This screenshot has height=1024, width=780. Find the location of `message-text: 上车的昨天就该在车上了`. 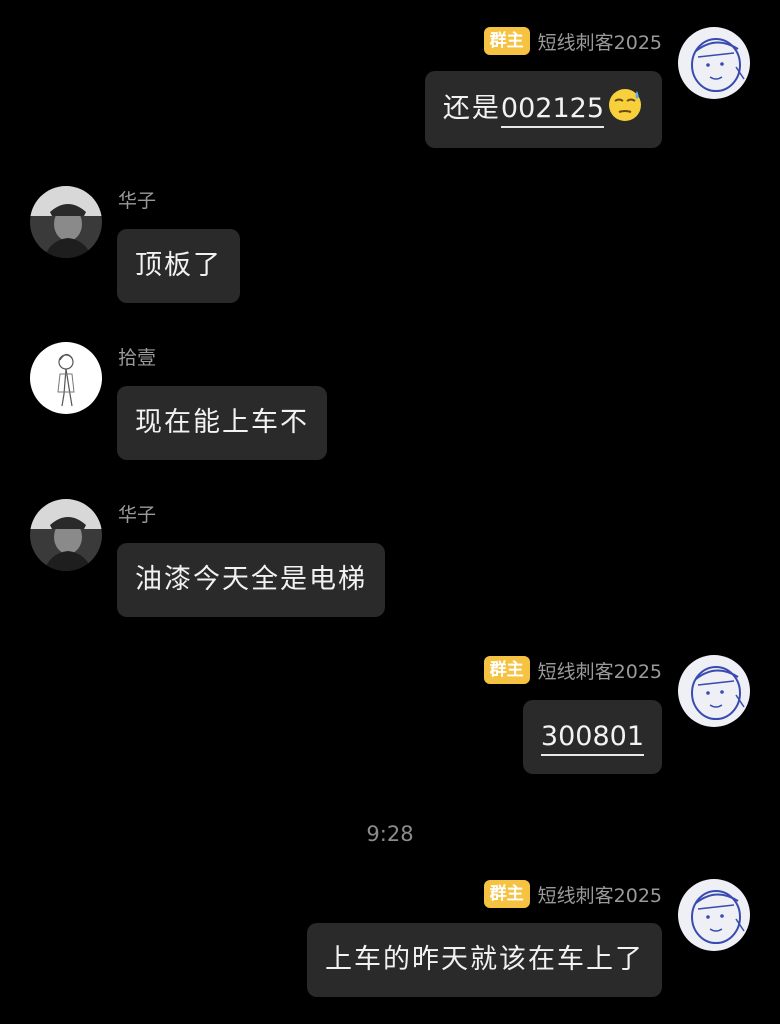

message-text: 上车的昨天就该在车上了 is located at coordinates (484, 959).